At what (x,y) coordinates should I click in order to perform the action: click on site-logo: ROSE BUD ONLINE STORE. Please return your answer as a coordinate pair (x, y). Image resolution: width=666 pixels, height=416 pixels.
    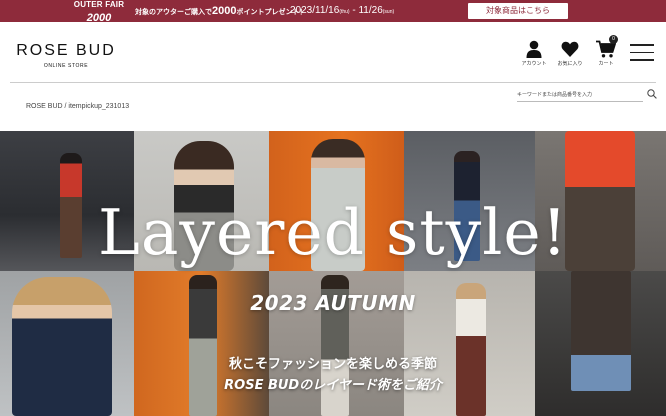
    Looking at the image, I should click on (66, 56).